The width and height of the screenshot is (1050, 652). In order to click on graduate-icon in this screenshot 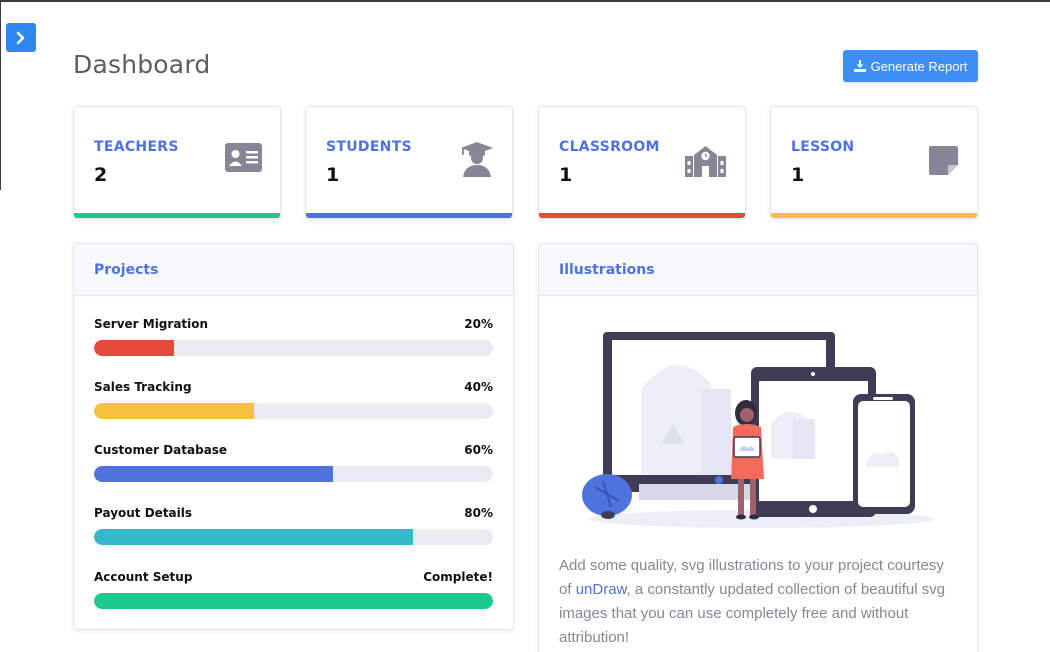, I will do `click(477, 159)`.